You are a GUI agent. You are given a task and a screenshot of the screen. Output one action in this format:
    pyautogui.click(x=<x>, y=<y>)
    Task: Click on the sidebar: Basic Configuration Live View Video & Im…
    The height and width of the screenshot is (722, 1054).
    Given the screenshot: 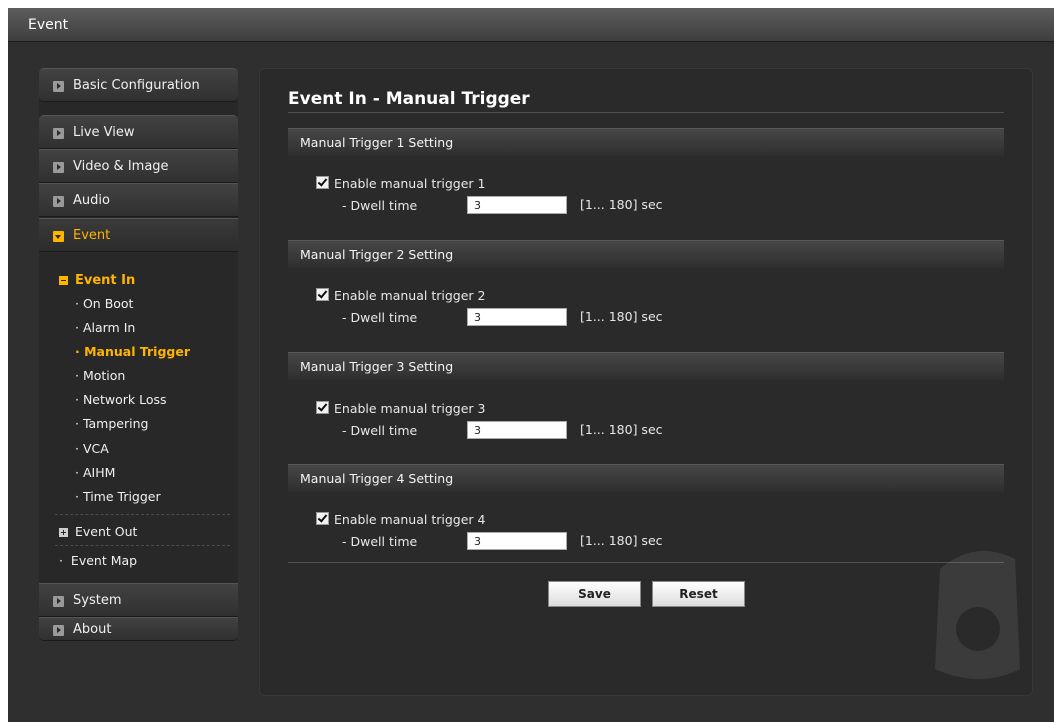 What is the action you would take?
    pyautogui.click(x=138, y=354)
    